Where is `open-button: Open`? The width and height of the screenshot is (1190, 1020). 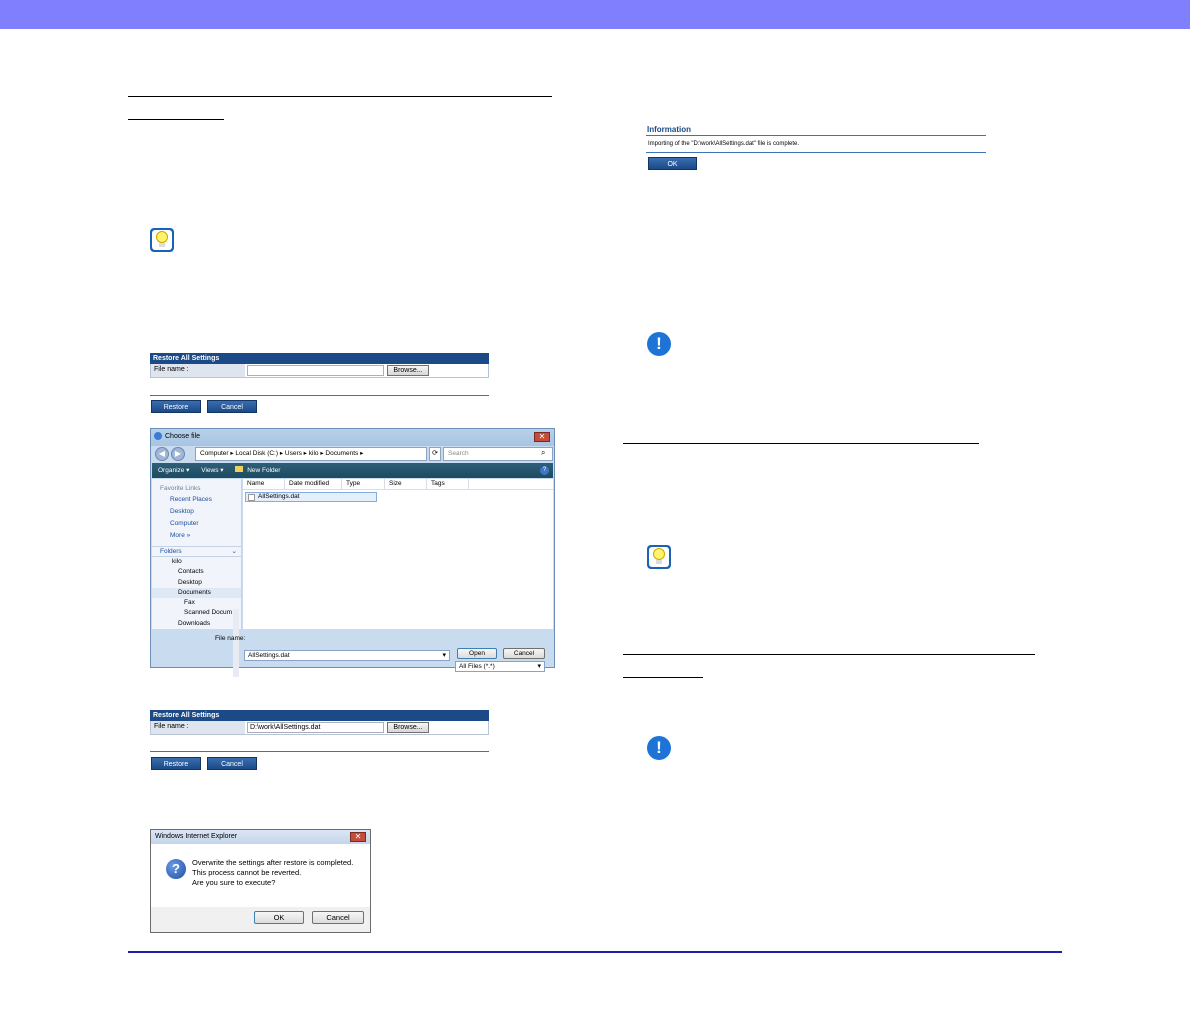
open-button: Open is located at coordinates (477, 653).